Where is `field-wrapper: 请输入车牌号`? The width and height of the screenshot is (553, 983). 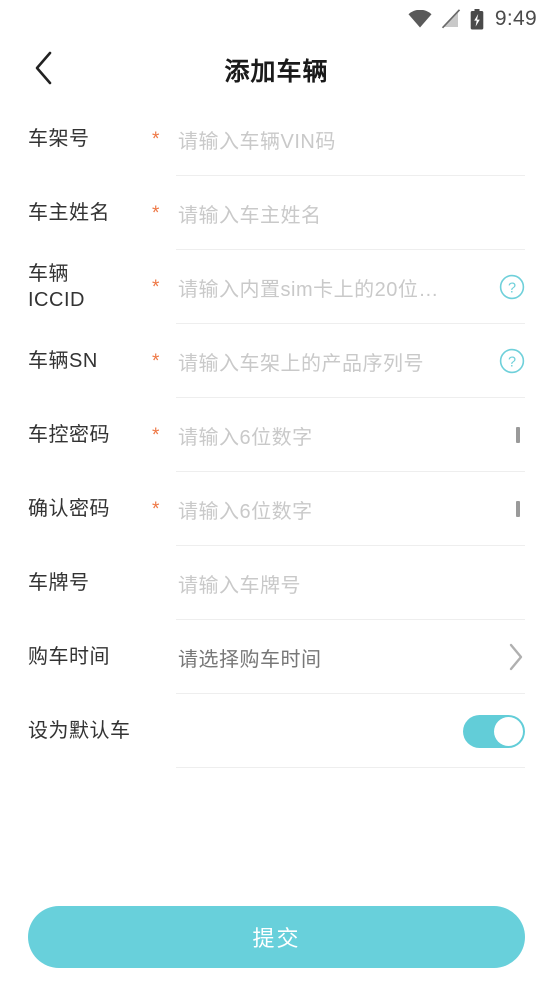 field-wrapper: 请输入车牌号 is located at coordinates (351, 583).